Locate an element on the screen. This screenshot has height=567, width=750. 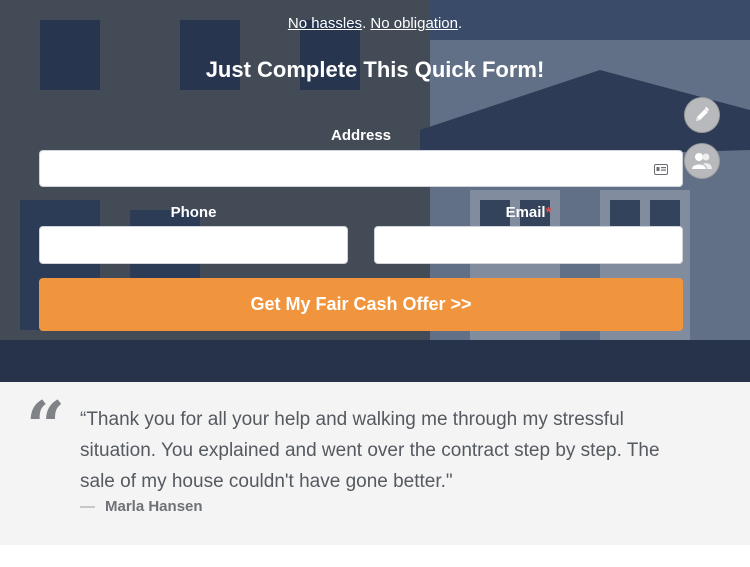
tagline: No hassles. No obligation. is located at coordinates (375, 23).